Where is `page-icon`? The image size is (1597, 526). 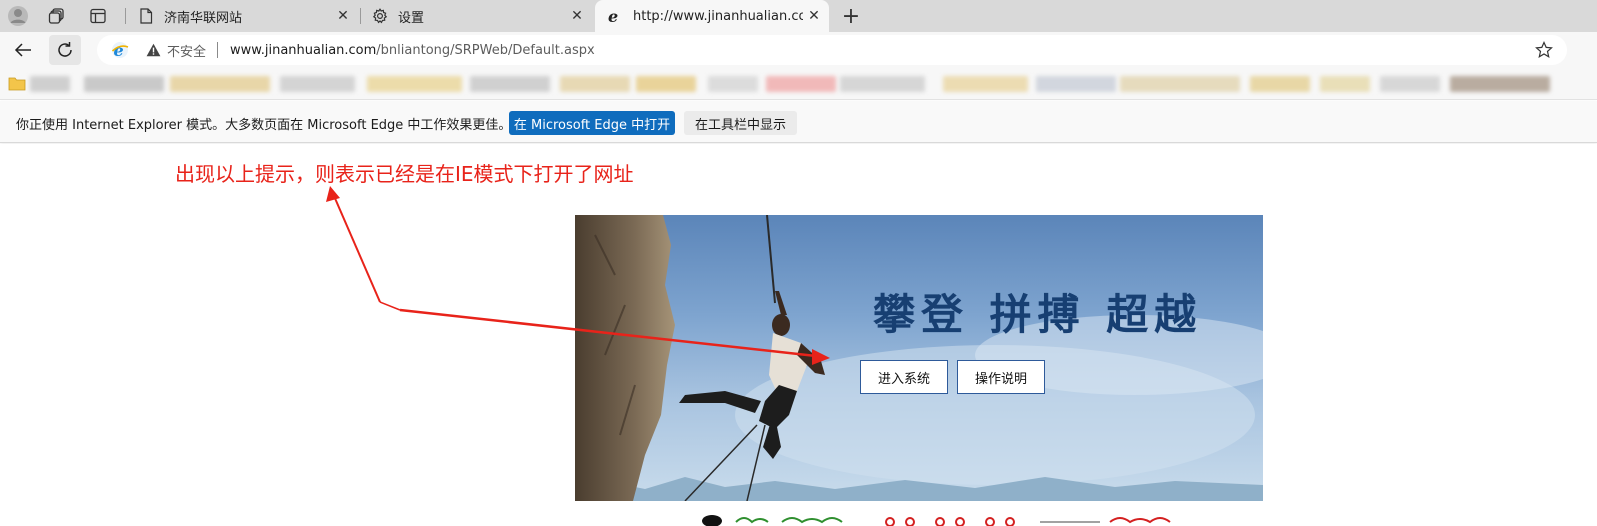
page-icon is located at coordinates (146, 16).